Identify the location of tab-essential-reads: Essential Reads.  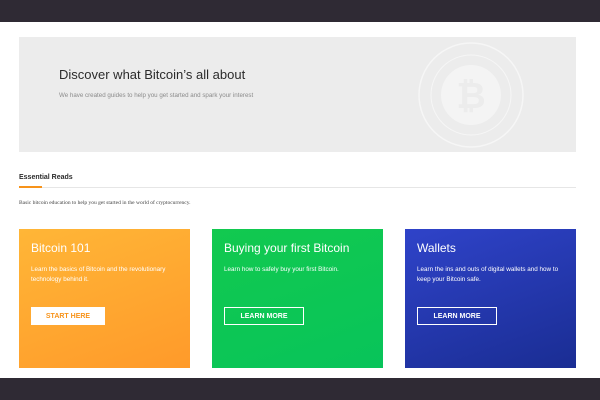
(46, 177).